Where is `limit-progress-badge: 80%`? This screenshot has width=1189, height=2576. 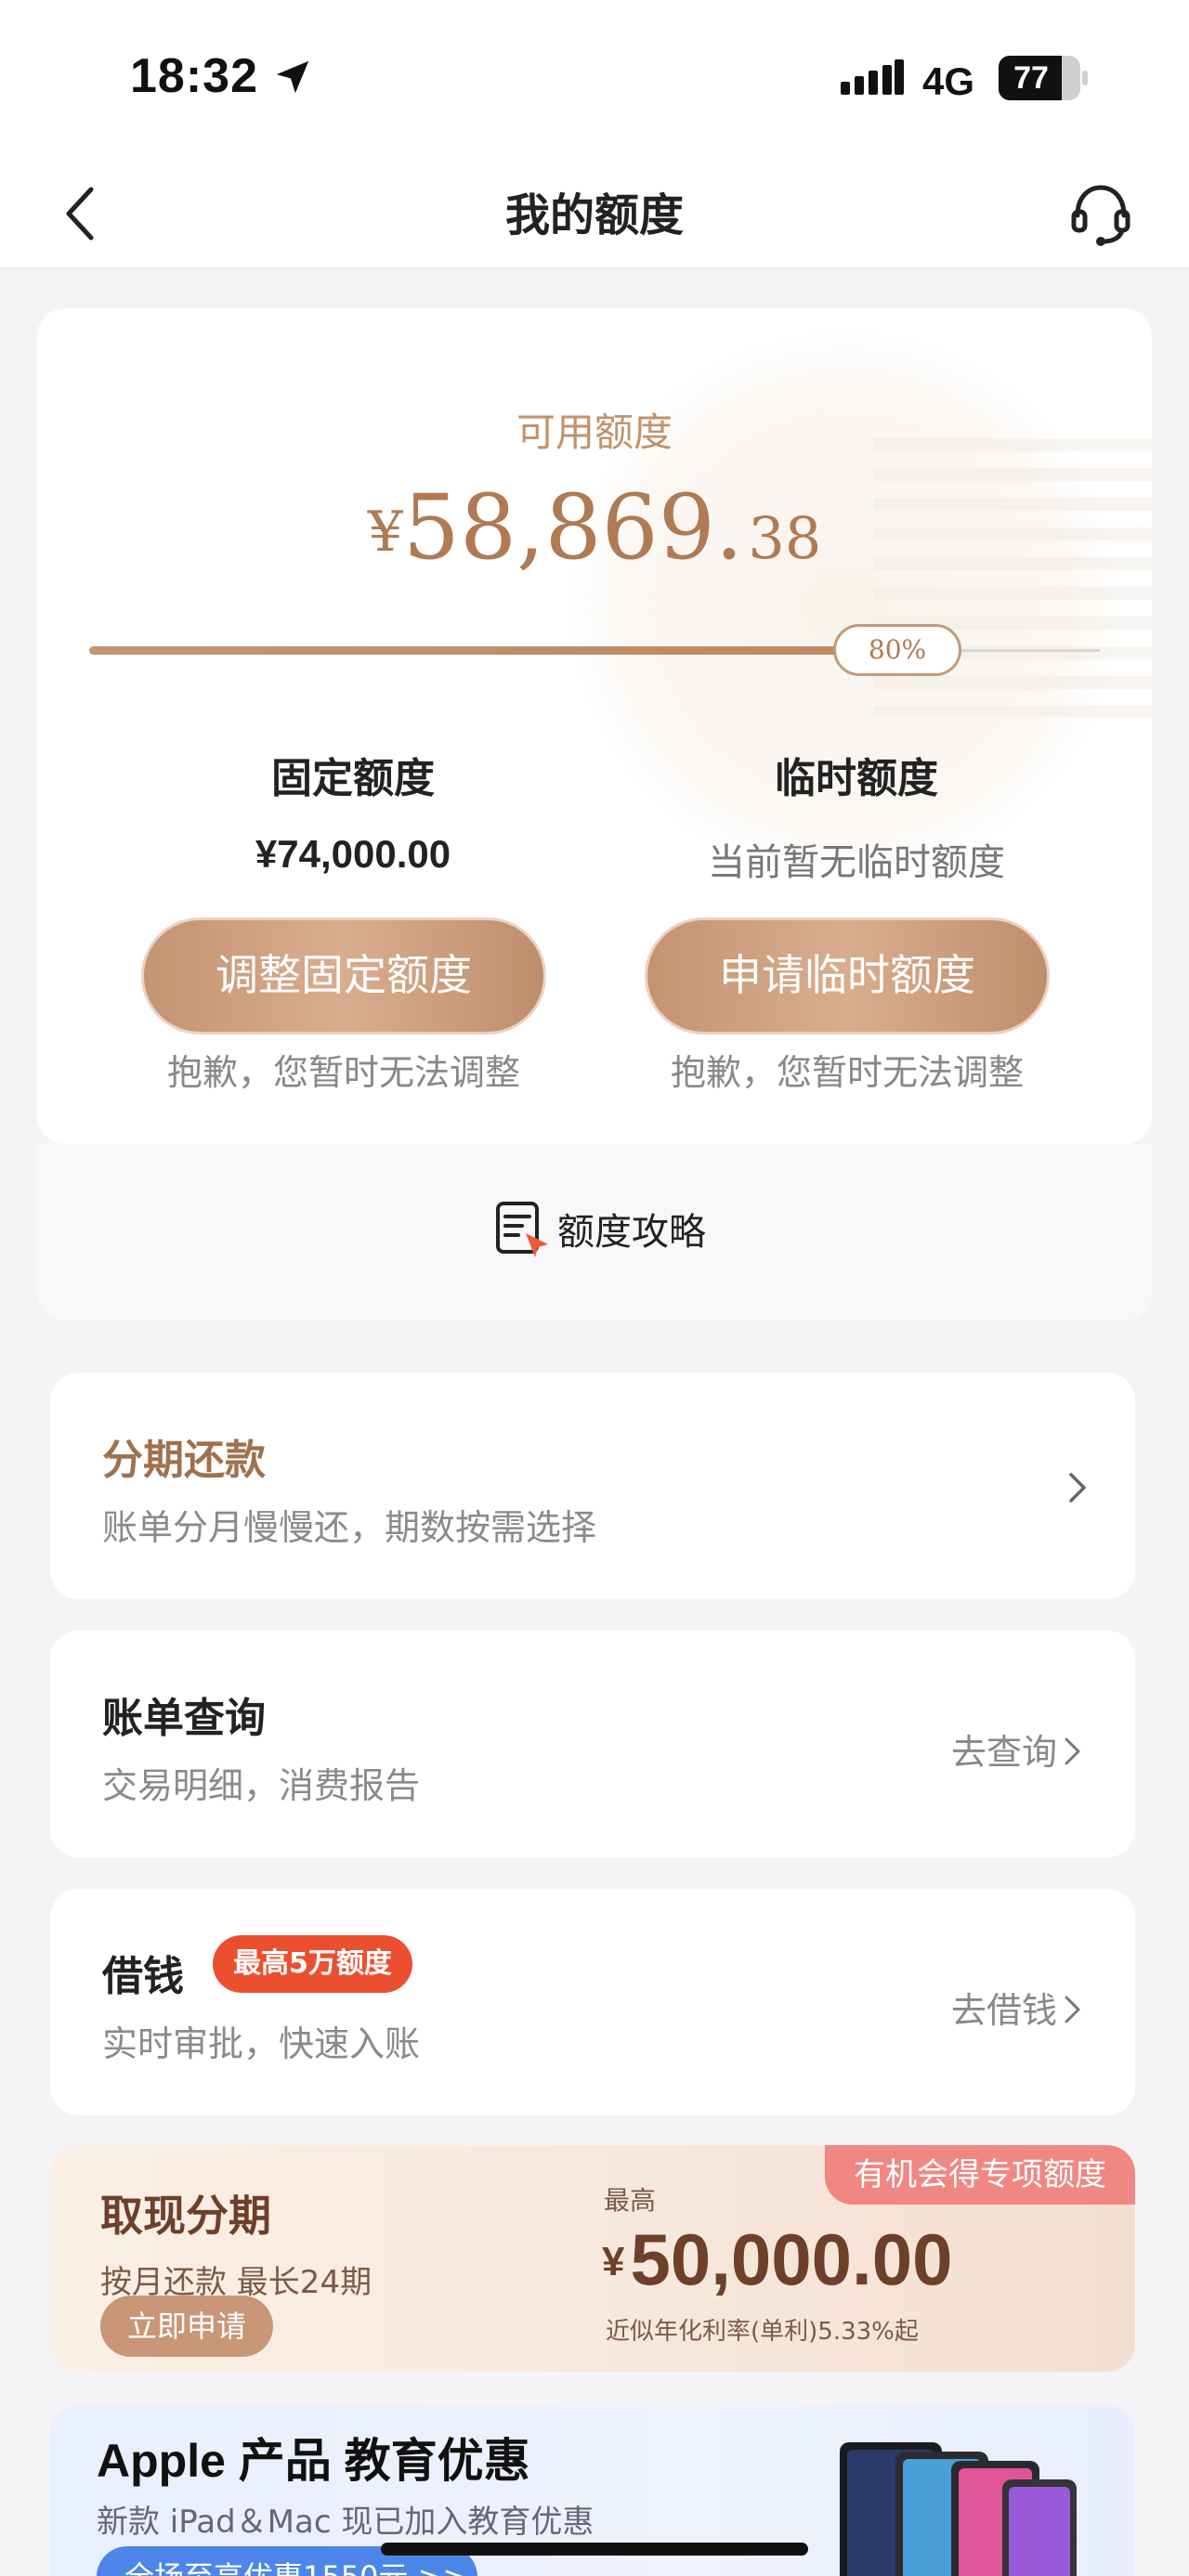
limit-progress-badge: 80% is located at coordinates (897, 650).